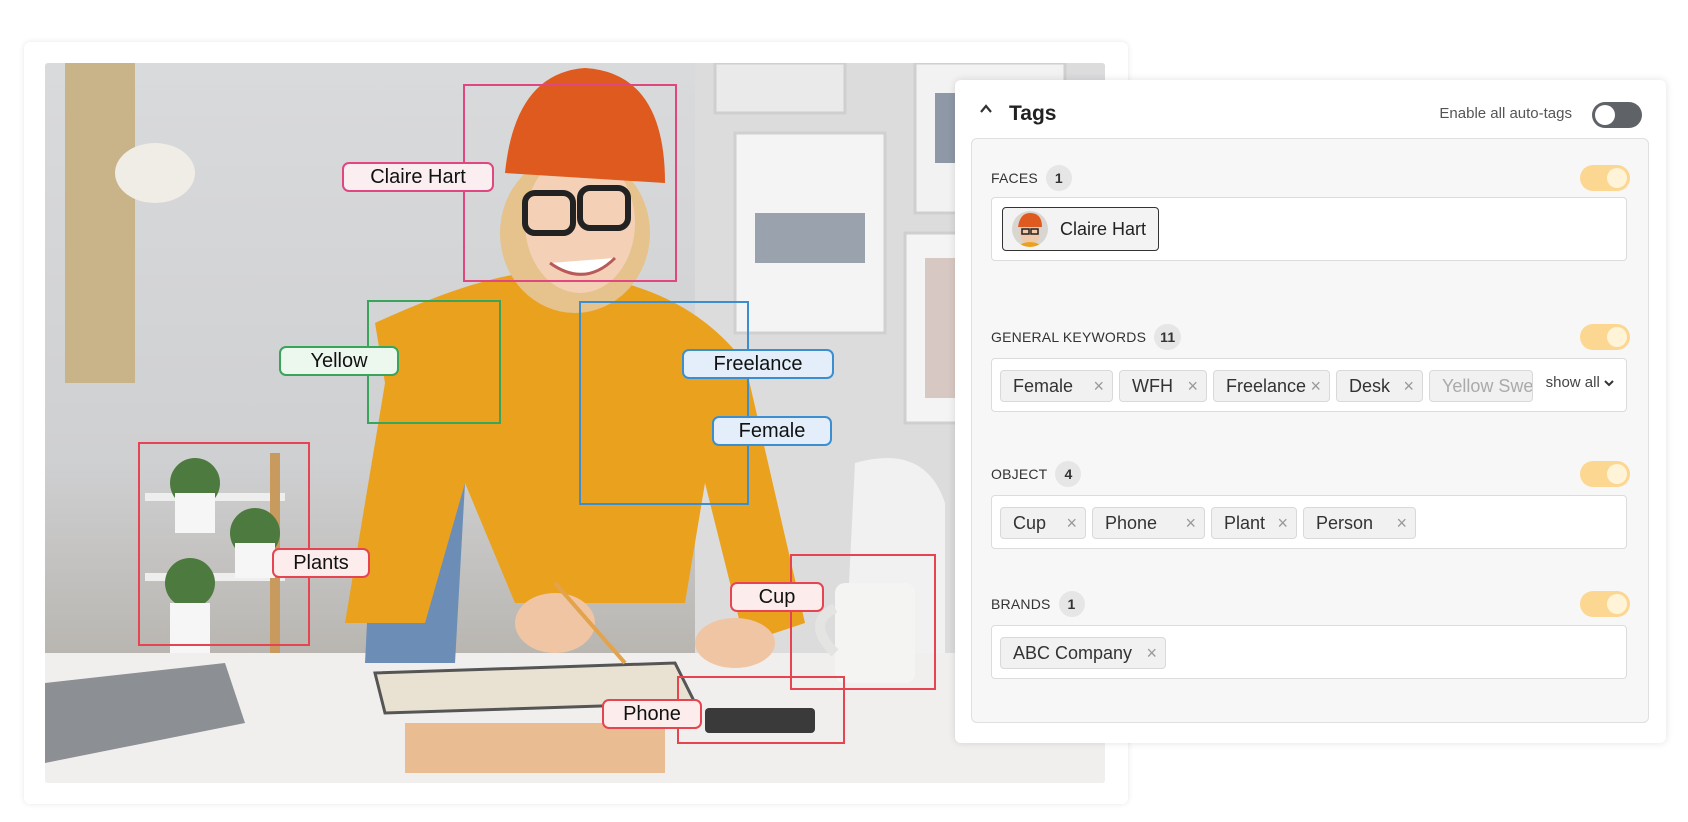  What do you see at coordinates (1019, 474) in the screenshot?
I see `object-label: OBJECT` at bounding box center [1019, 474].